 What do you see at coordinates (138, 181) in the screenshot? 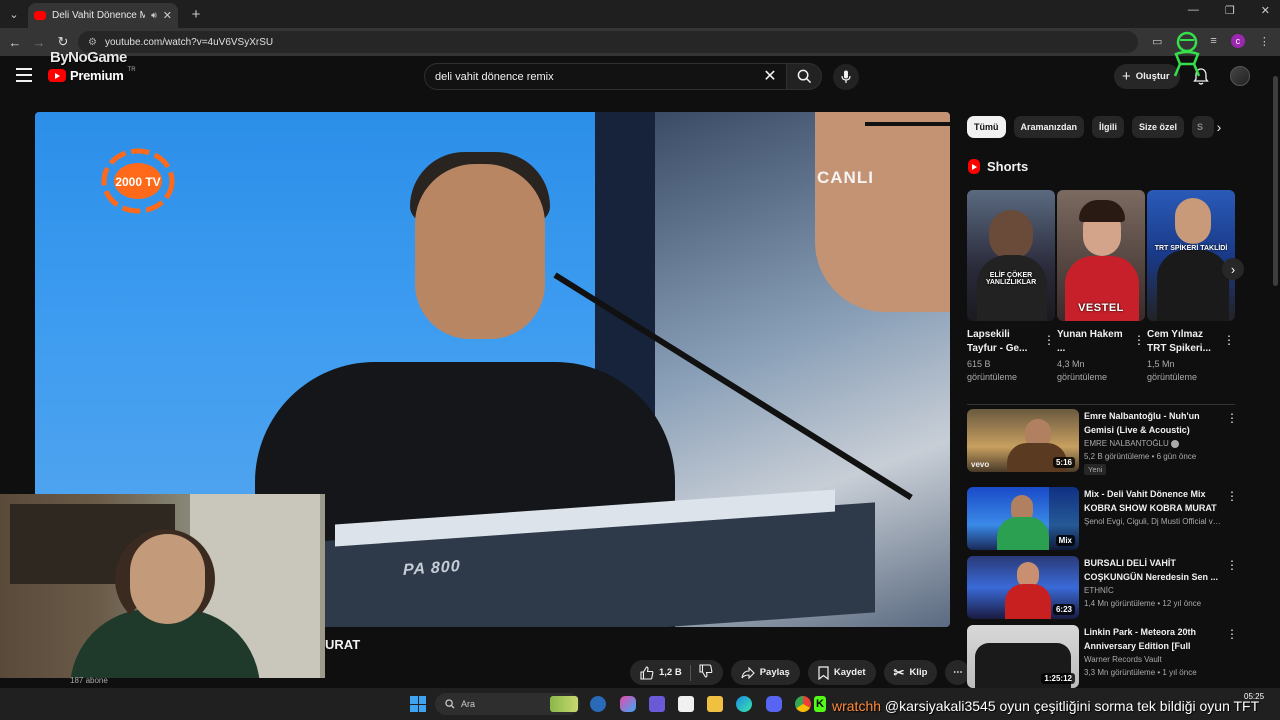
I see `tv-channel-logo: 2000 TV` at bounding box center [138, 181].